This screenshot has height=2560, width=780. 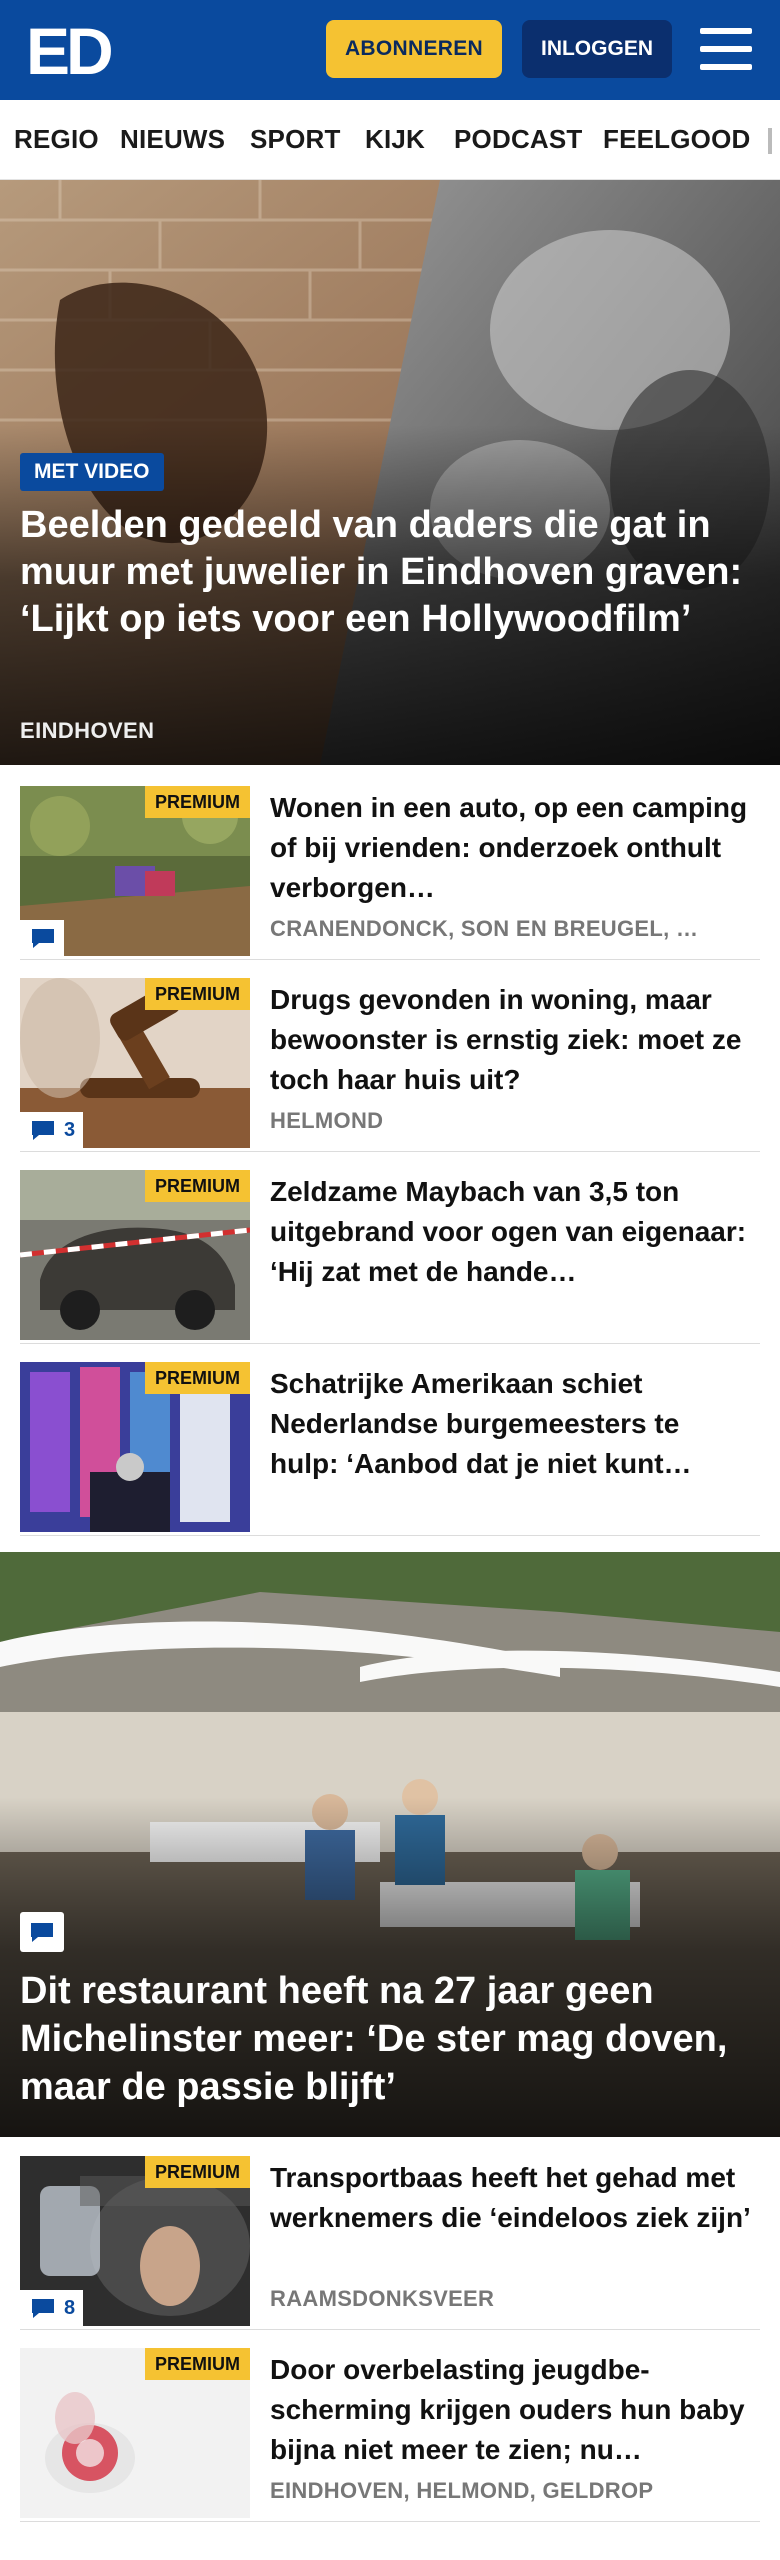 I want to click on ed-logo: ED, so click(x=71, y=49).